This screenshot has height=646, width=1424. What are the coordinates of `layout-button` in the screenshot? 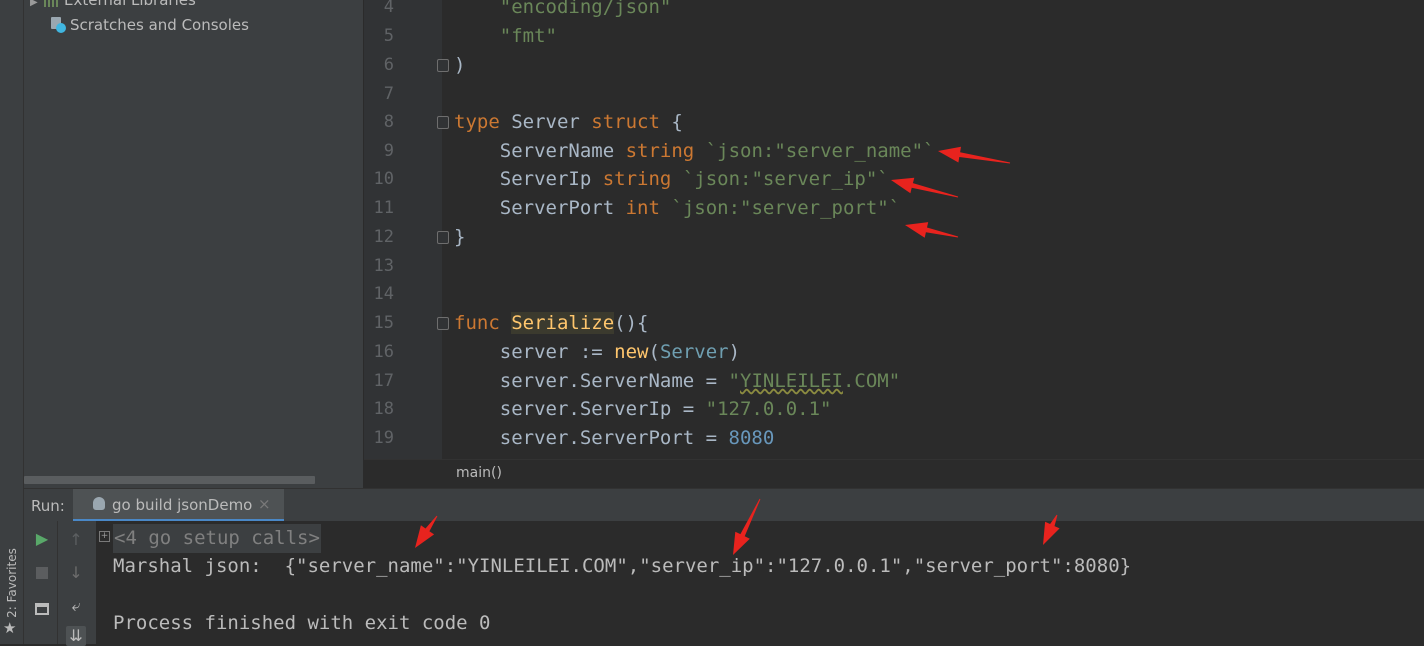 It's located at (42, 610).